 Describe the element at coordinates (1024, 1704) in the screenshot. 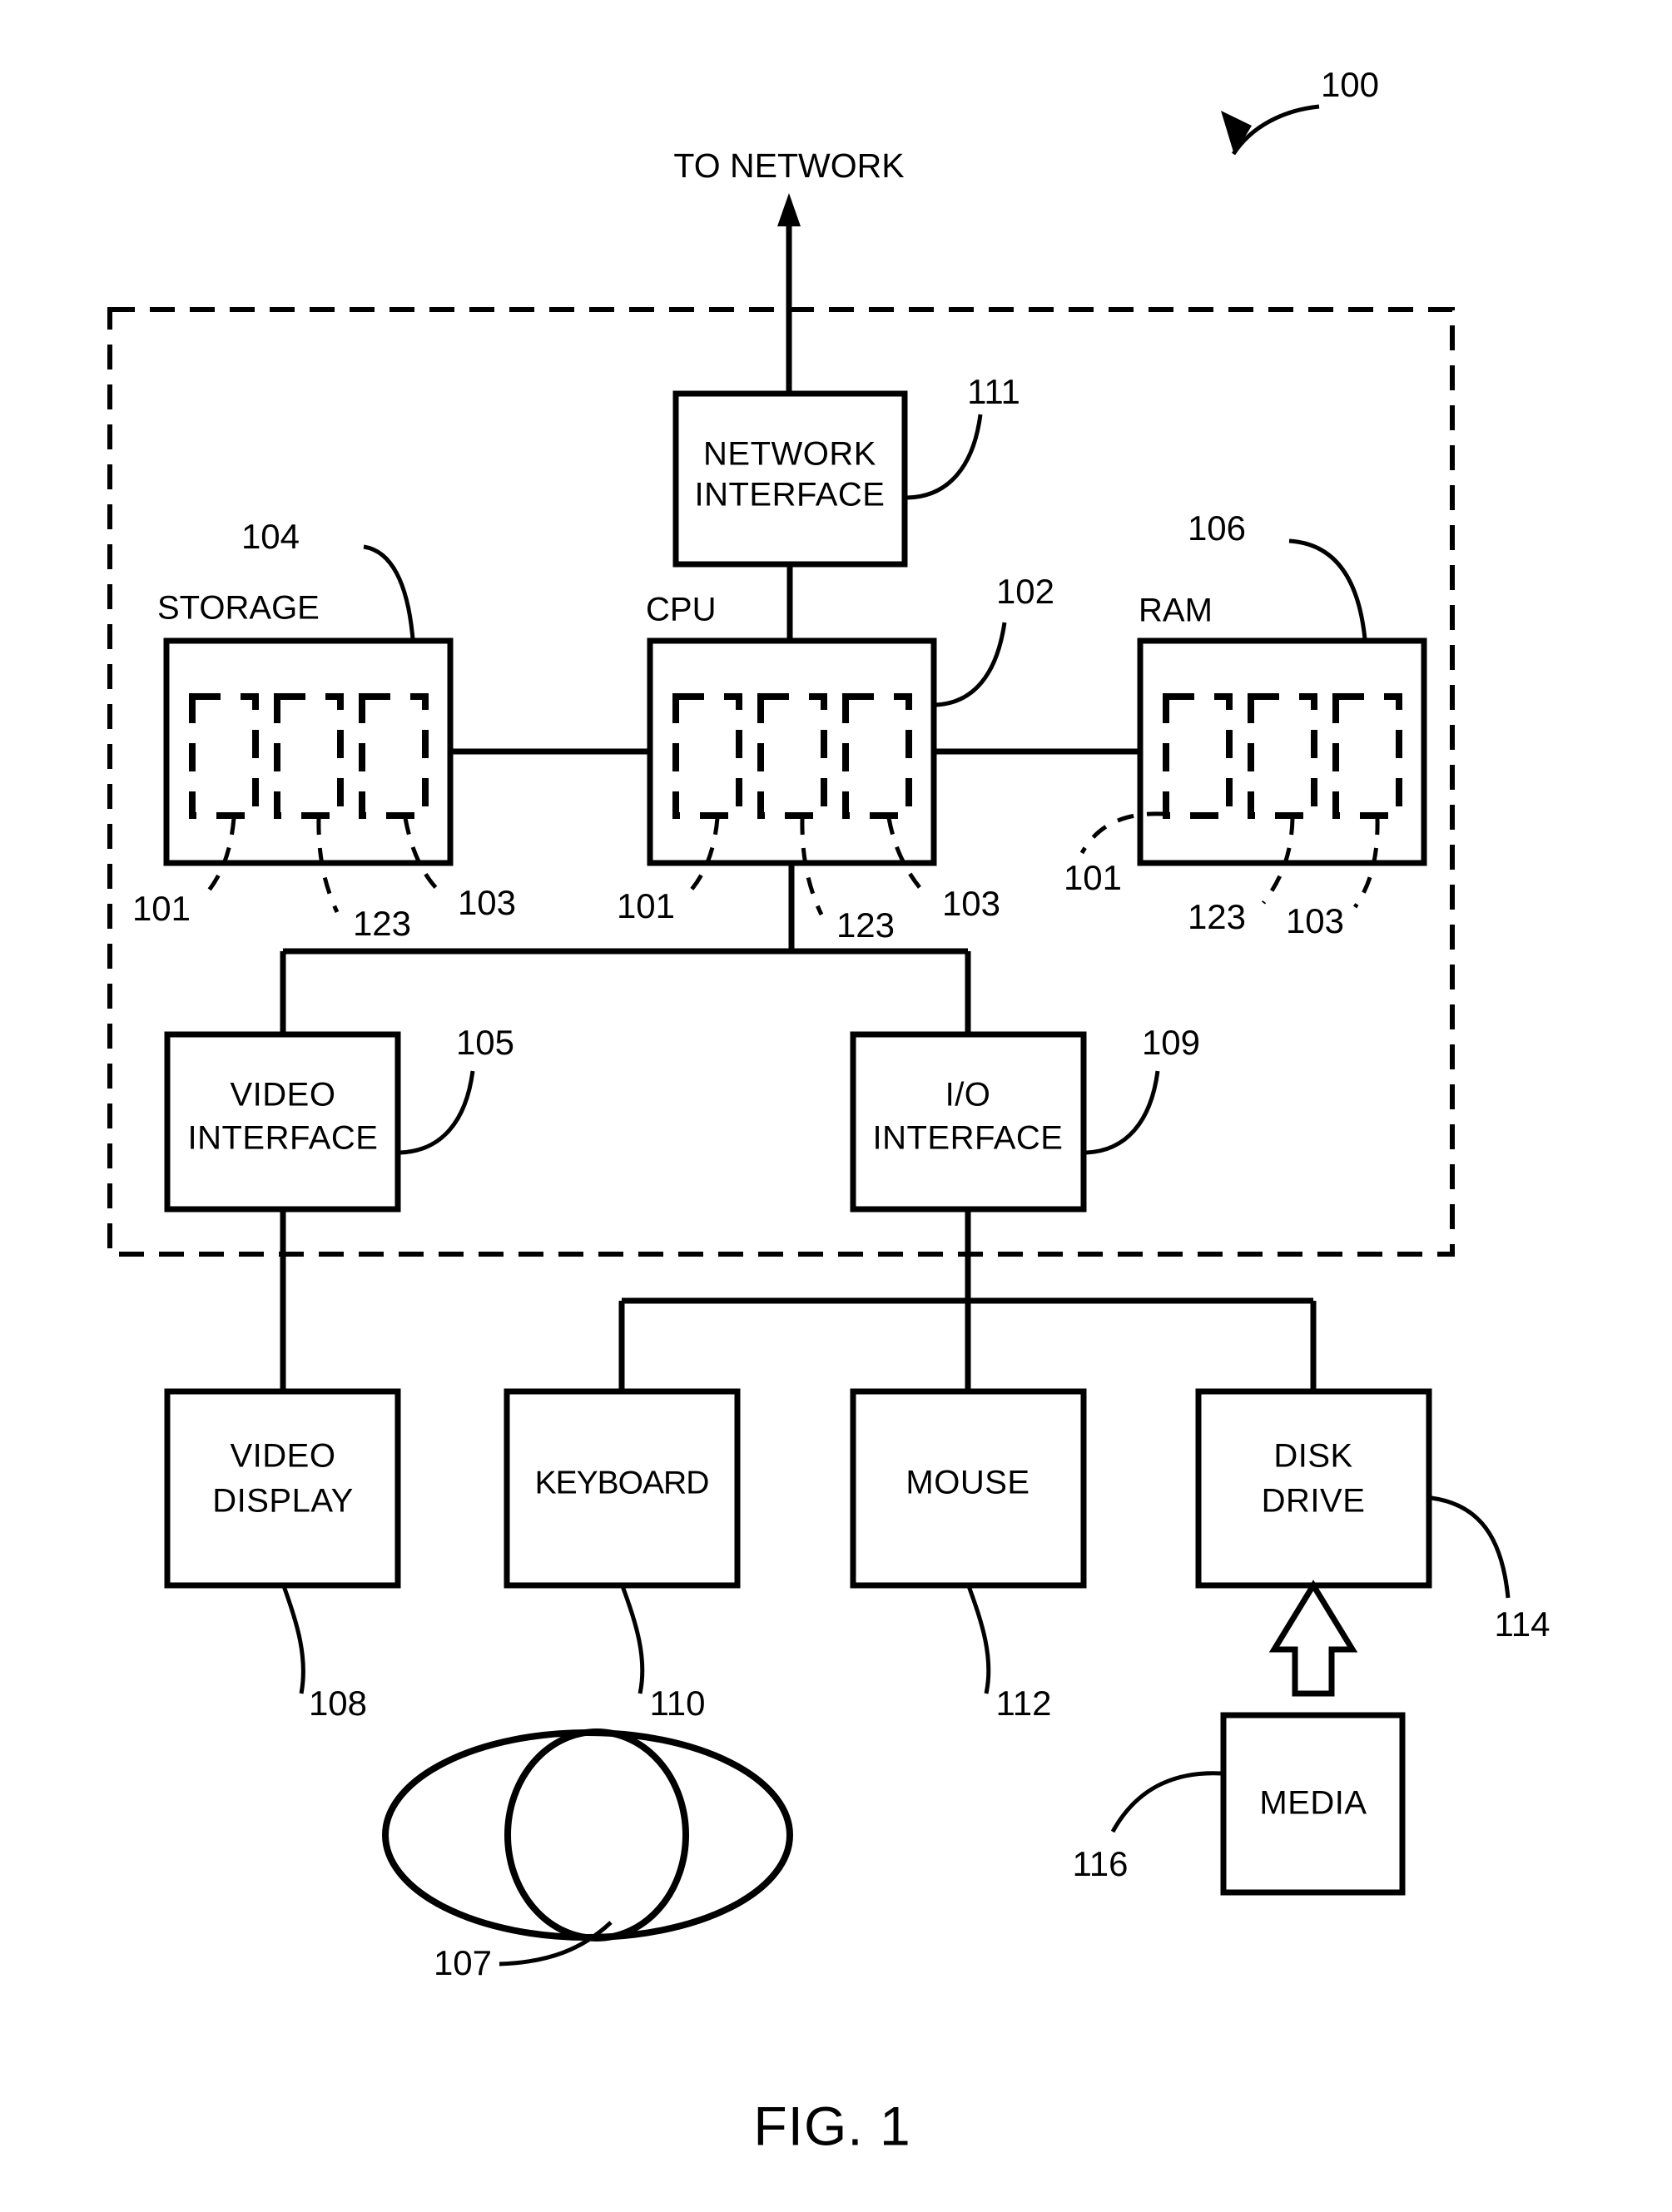

I see `ref-112: 112` at that location.